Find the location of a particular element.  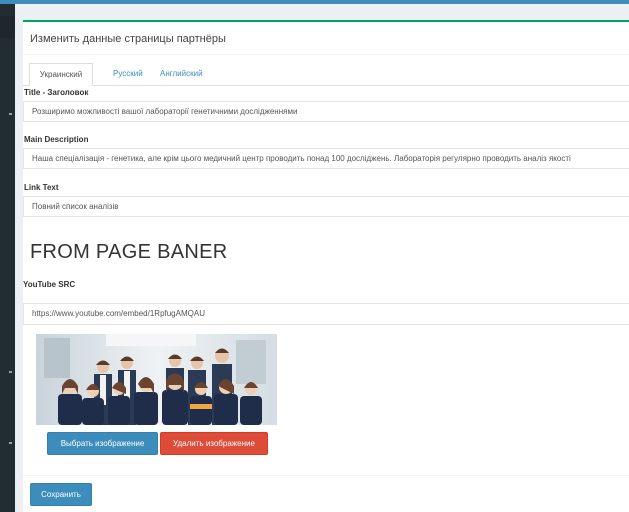

tab-ukrainian: Украинский is located at coordinates (61, 74).